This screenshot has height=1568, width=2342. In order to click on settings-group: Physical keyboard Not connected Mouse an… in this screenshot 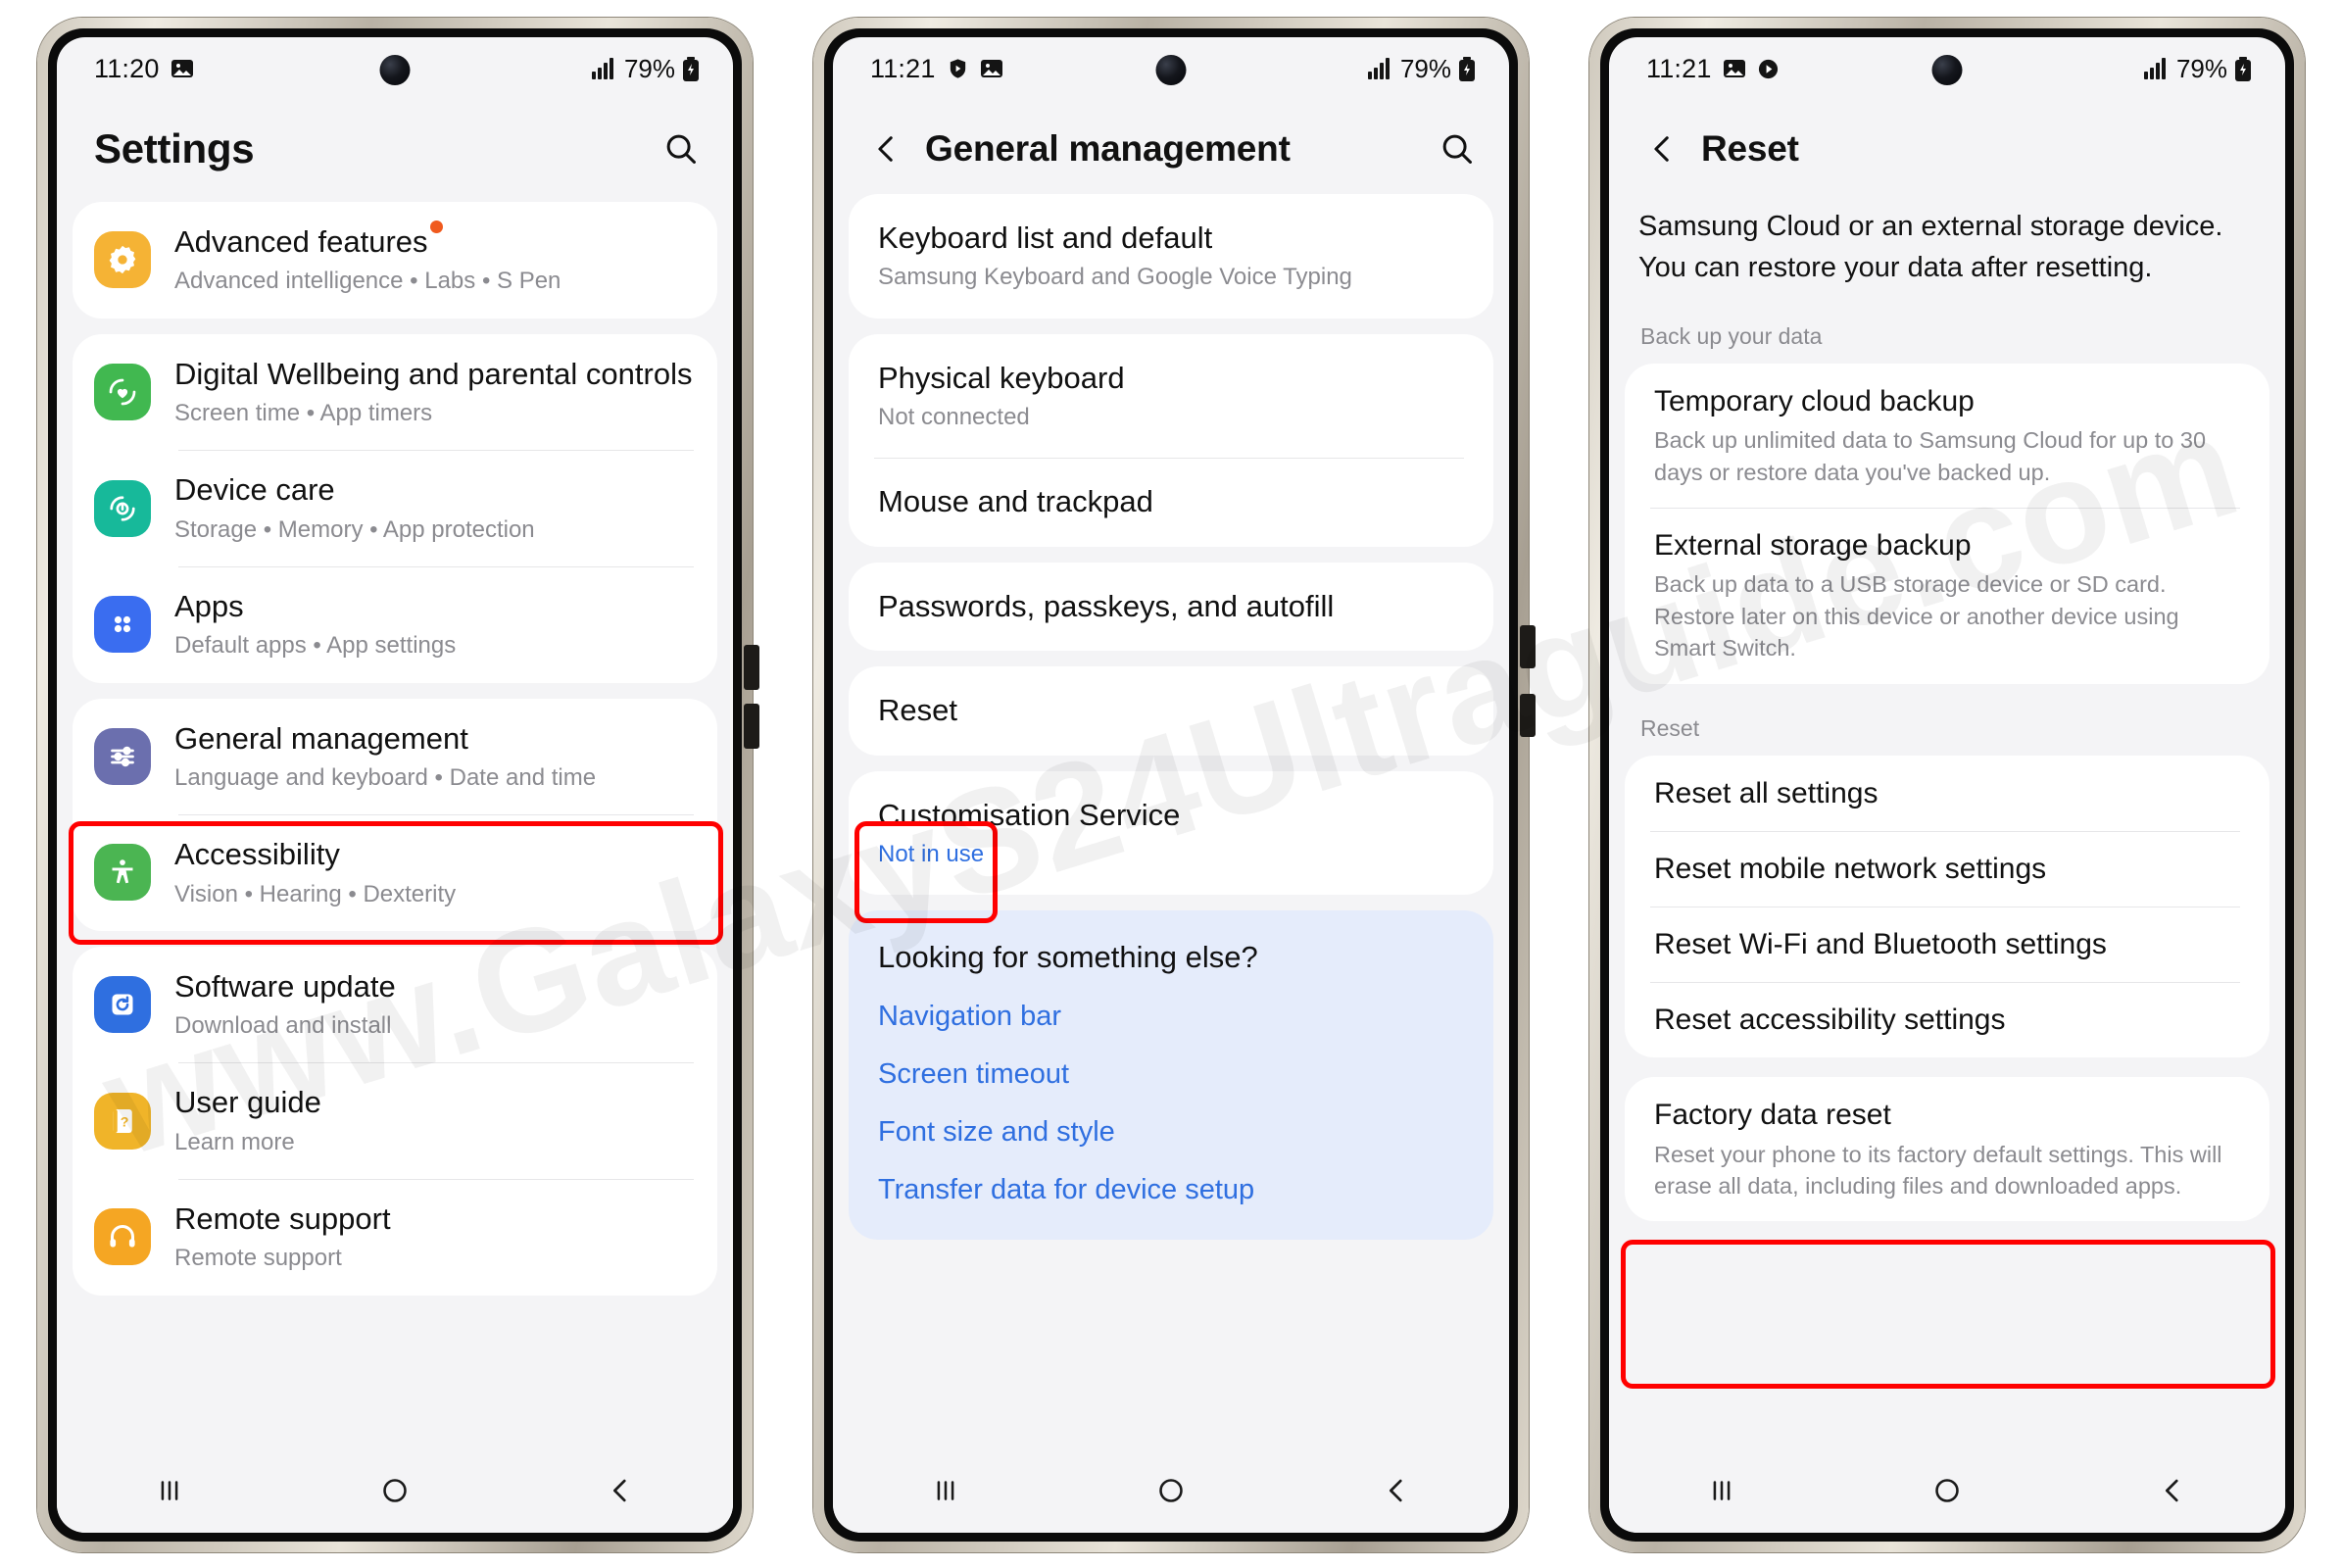, I will do `click(1171, 440)`.